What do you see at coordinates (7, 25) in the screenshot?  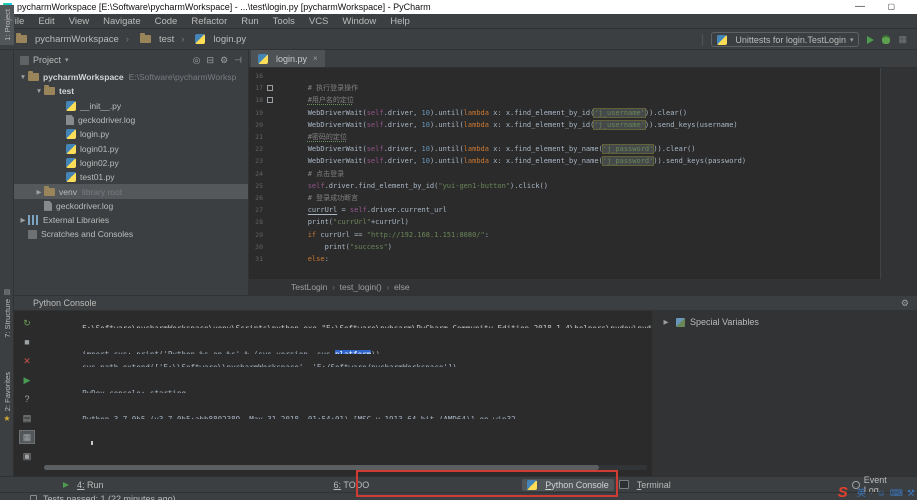 I see `tool-window-tab-project: 1: Project` at bounding box center [7, 25].